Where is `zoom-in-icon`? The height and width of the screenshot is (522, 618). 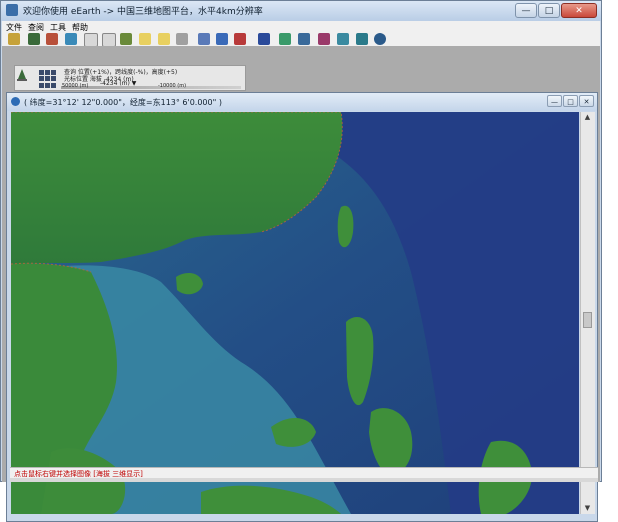
zoom-in-icon is located at coordinates (91, 40).